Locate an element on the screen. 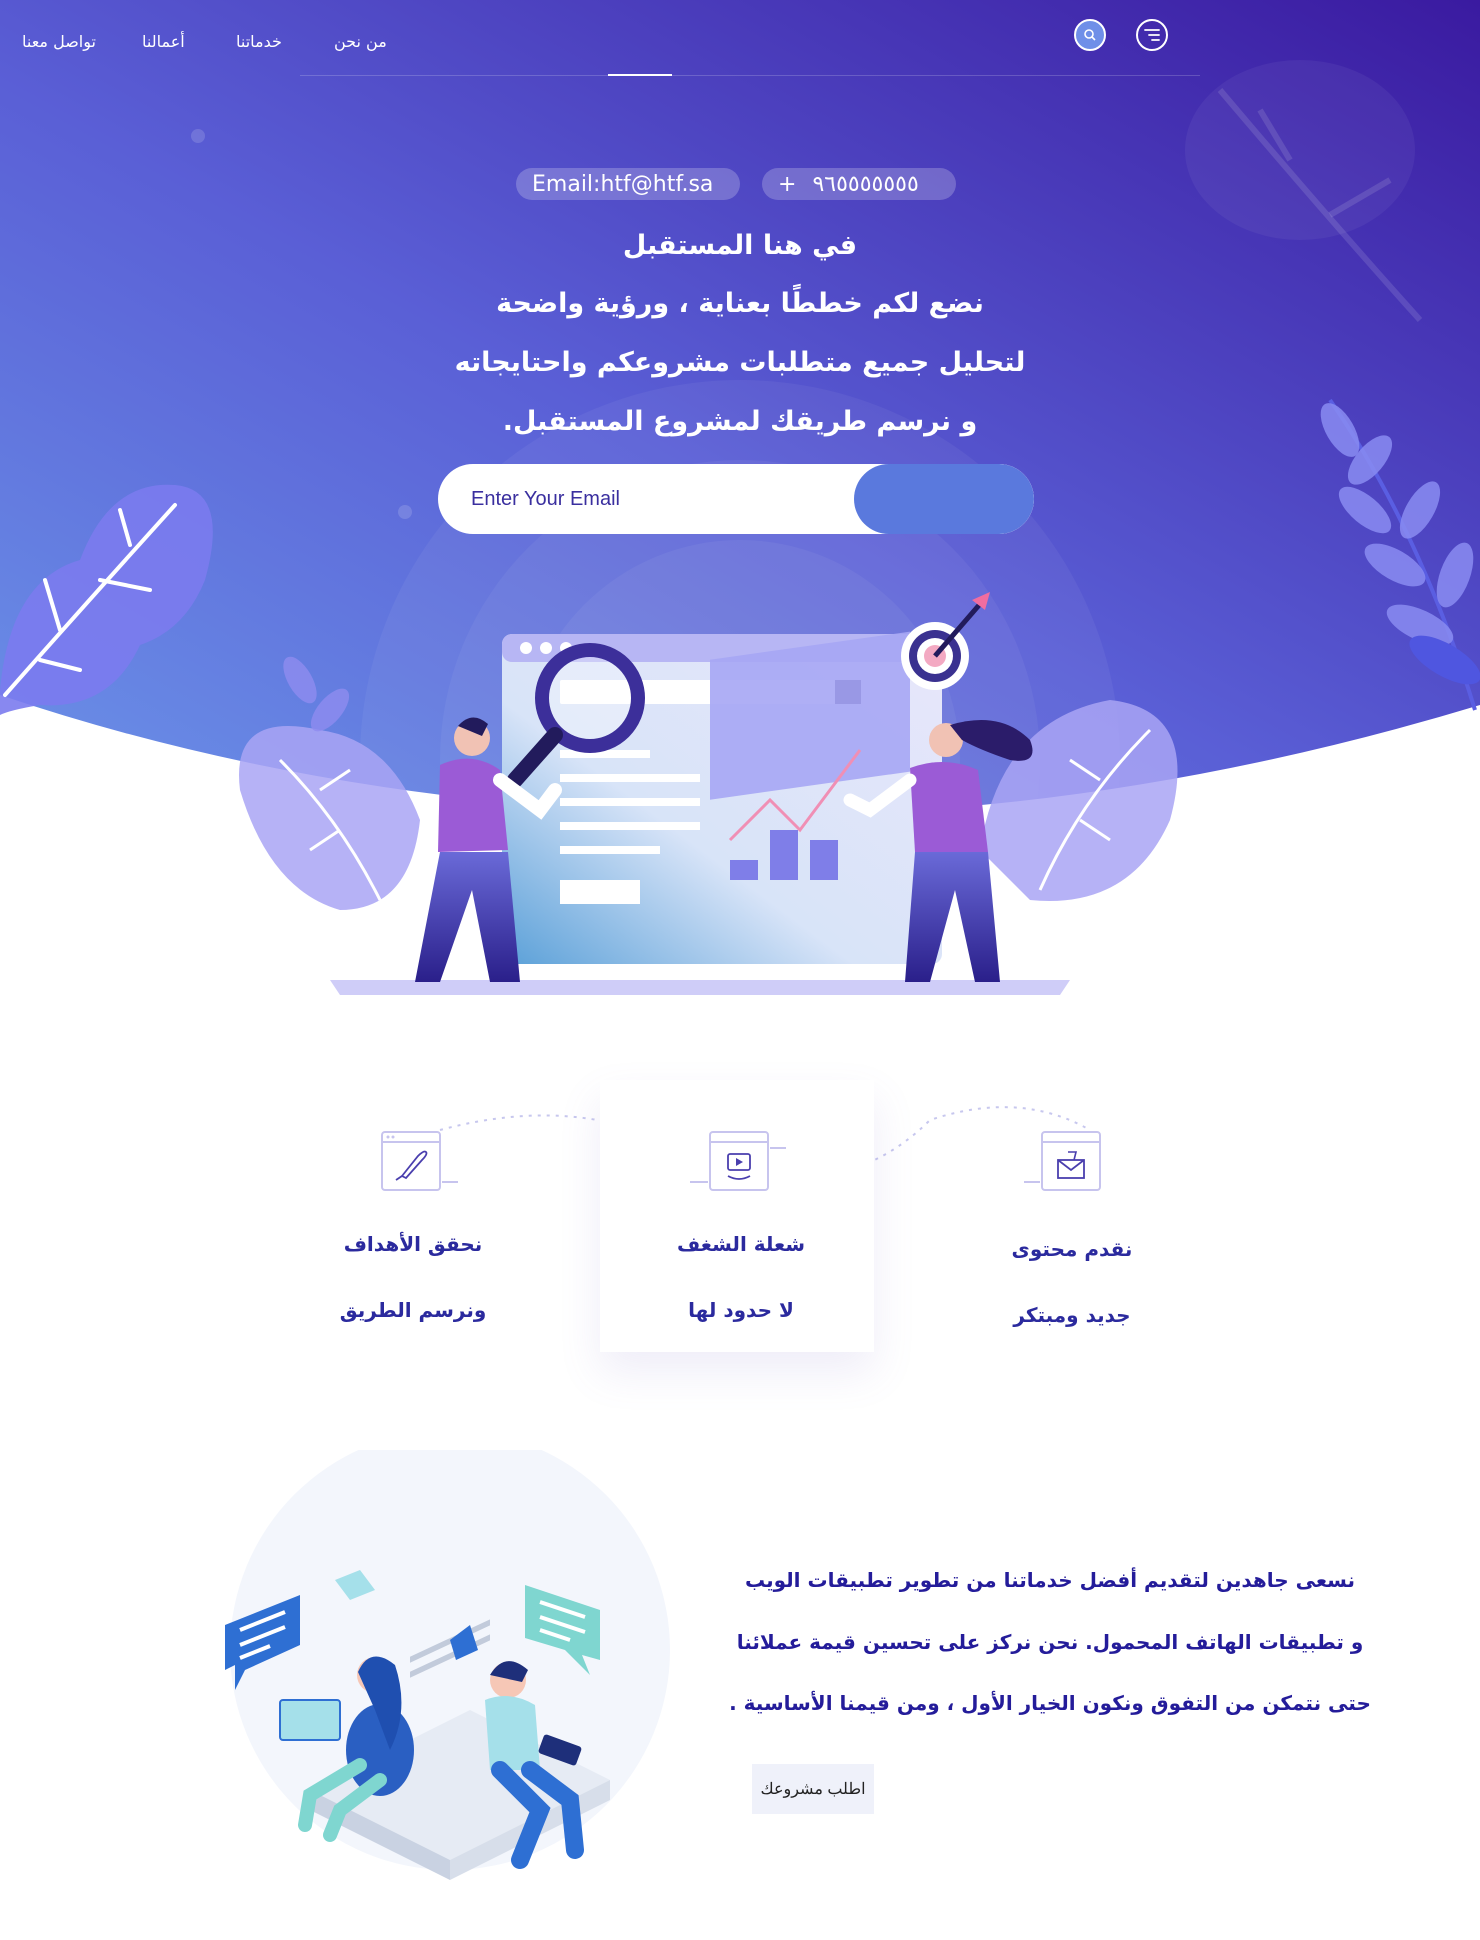  subscribe-button is located at coordinates (944, 499).